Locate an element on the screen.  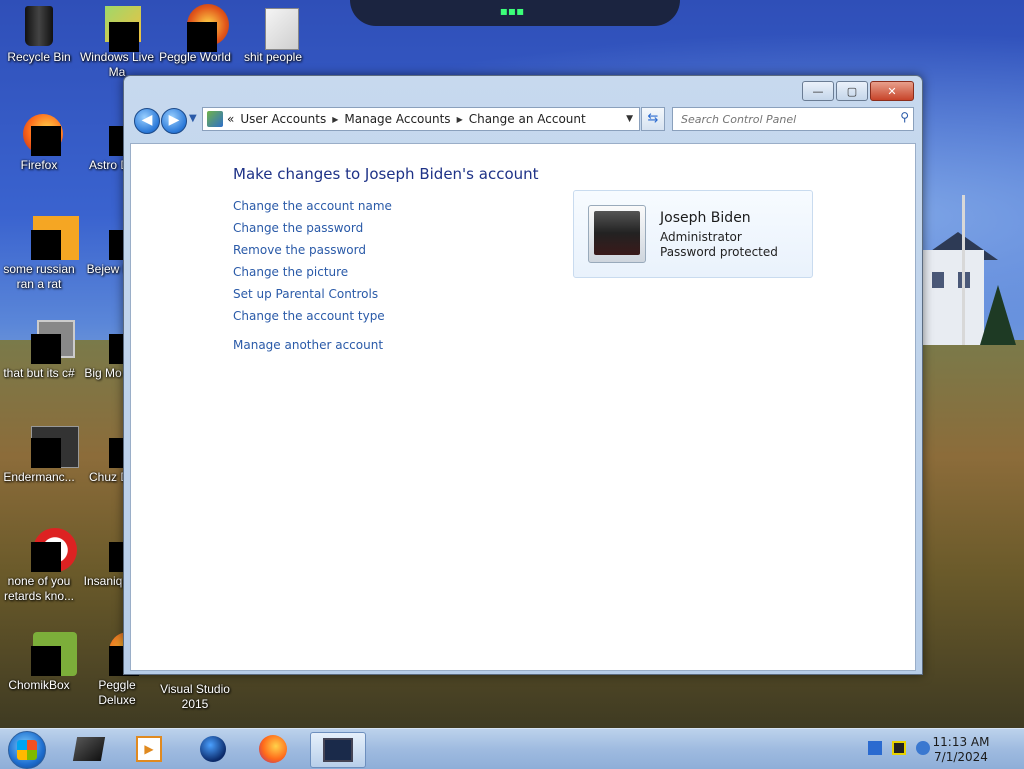
taskbar-item-app is located at coordinates (89, 749).